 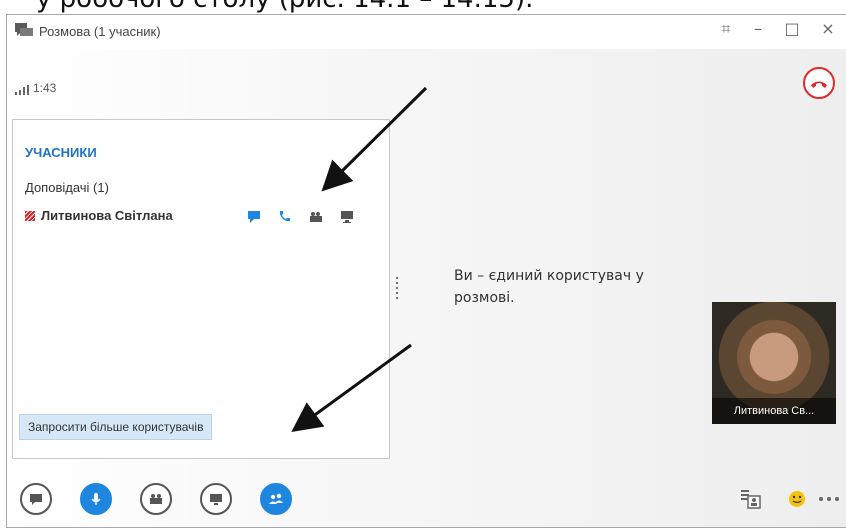 I want to click on mic-button, so click(x=96, y=499).